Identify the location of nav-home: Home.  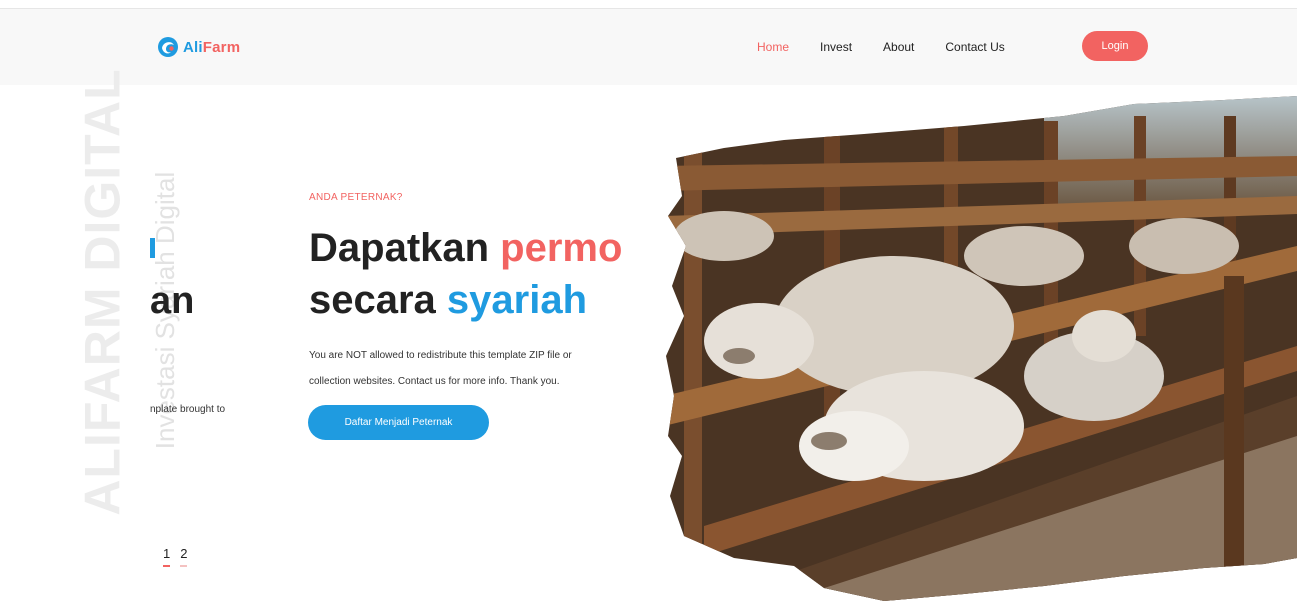
(773, 47).